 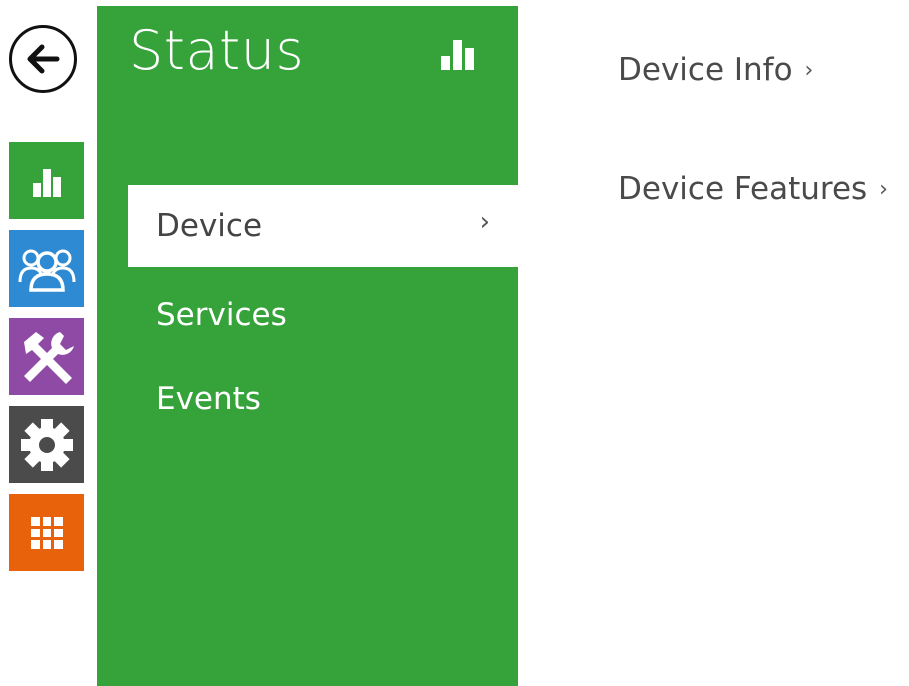 I want to click on rail-item-status, so click(x=46, y=180).